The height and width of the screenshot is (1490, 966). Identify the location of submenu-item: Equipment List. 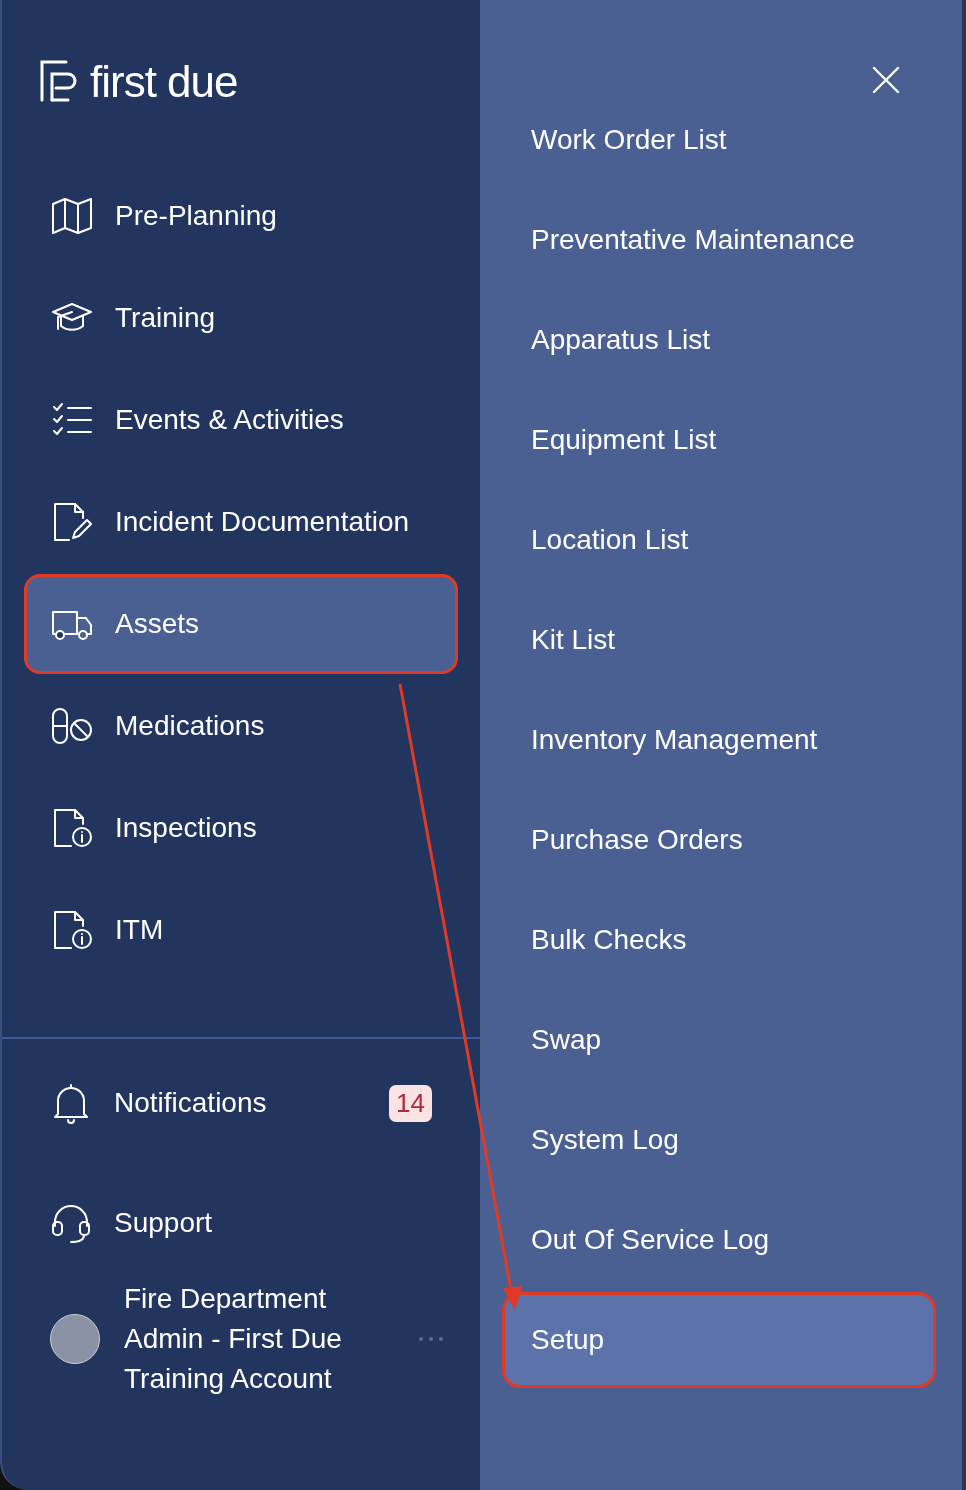
(719, 440).